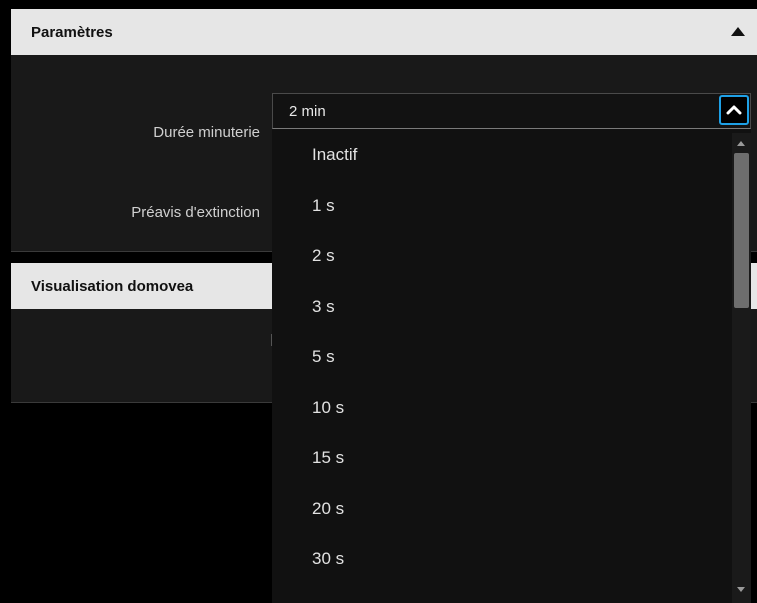  What do you see at coordinates (323, 357) in the screenshot?
I see `dropdown-option: 5 s` at bounding box center [323, 357].